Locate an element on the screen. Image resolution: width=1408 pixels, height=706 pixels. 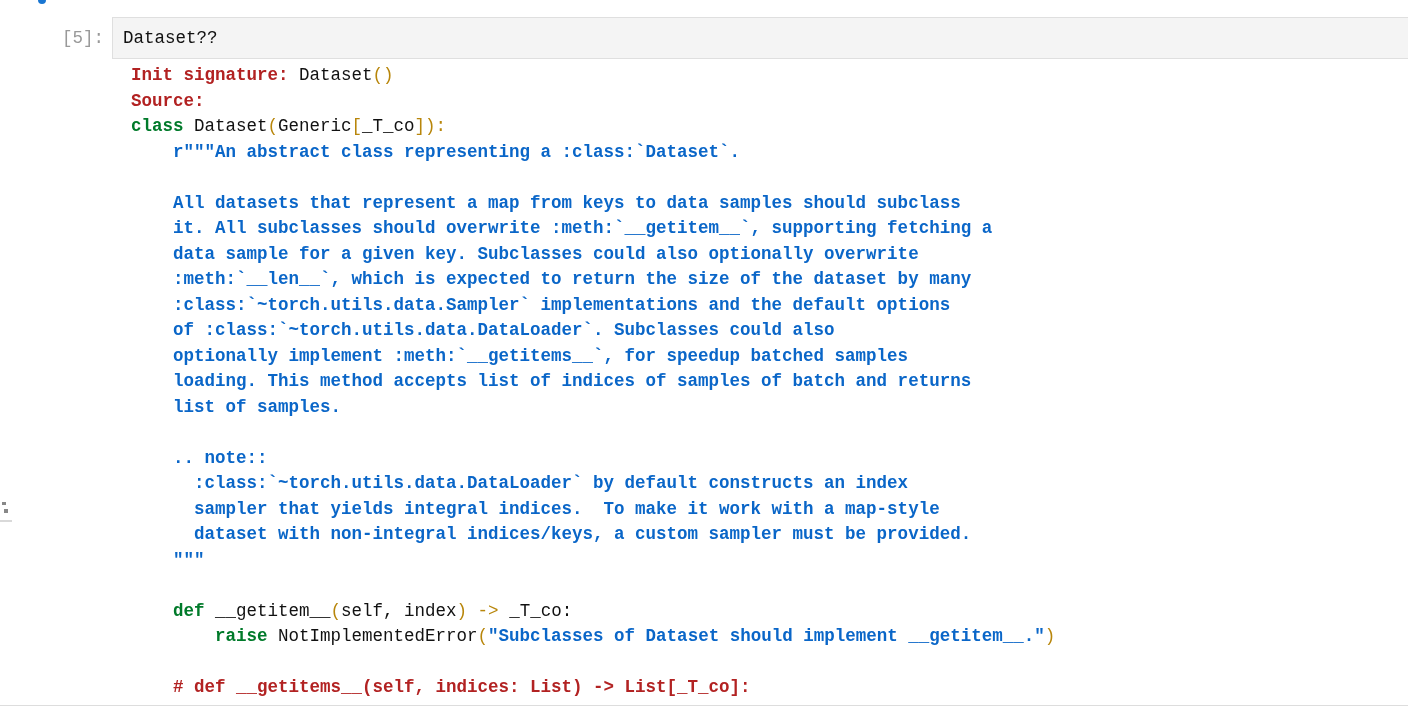
code-text: _T_co is located at coordinates (388, 126).